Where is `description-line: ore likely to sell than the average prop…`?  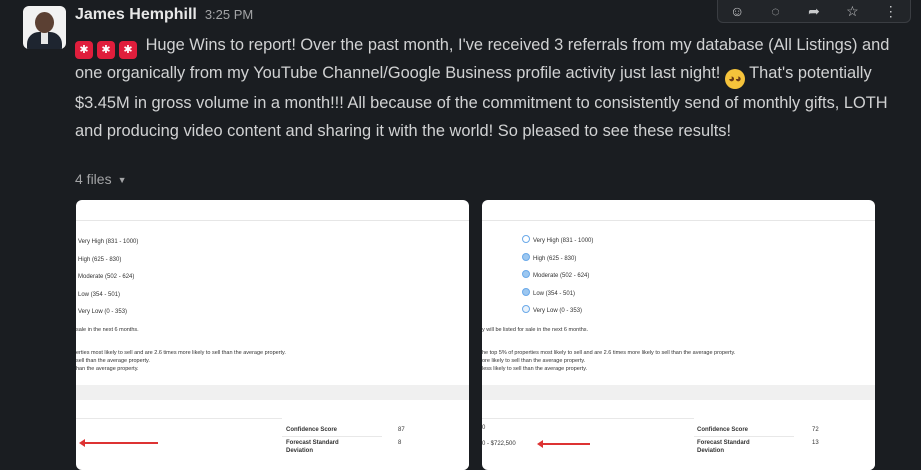
description-line: ore likely to sell than the average prop… is located at coordinates (534, 361).